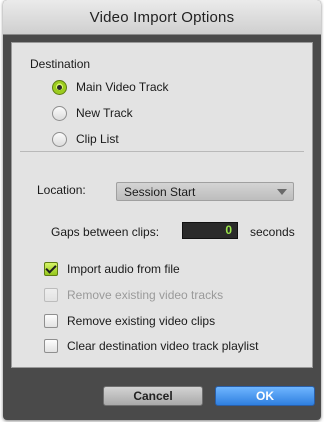  What do you see at coordinates (51, 269) in the screenshot?
I see `checkbox-checked` at bounding box center [51, 269].